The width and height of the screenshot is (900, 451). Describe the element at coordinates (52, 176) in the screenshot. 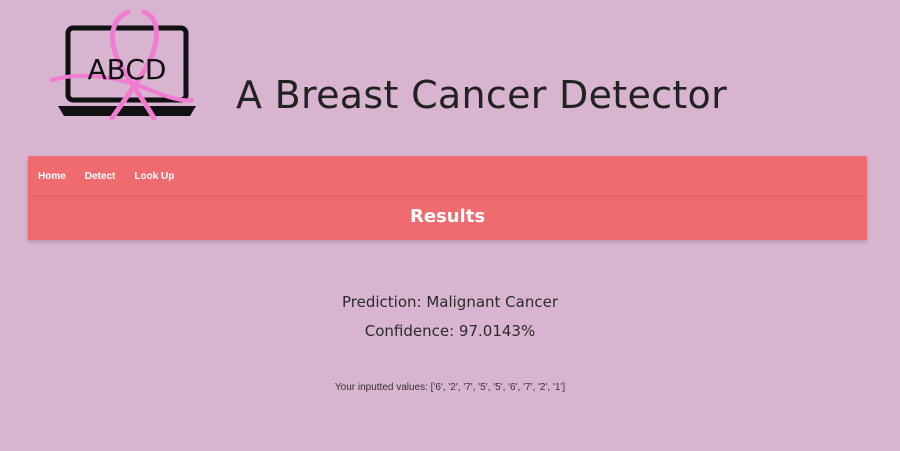

I see `nav-item-home: Home` at that location.